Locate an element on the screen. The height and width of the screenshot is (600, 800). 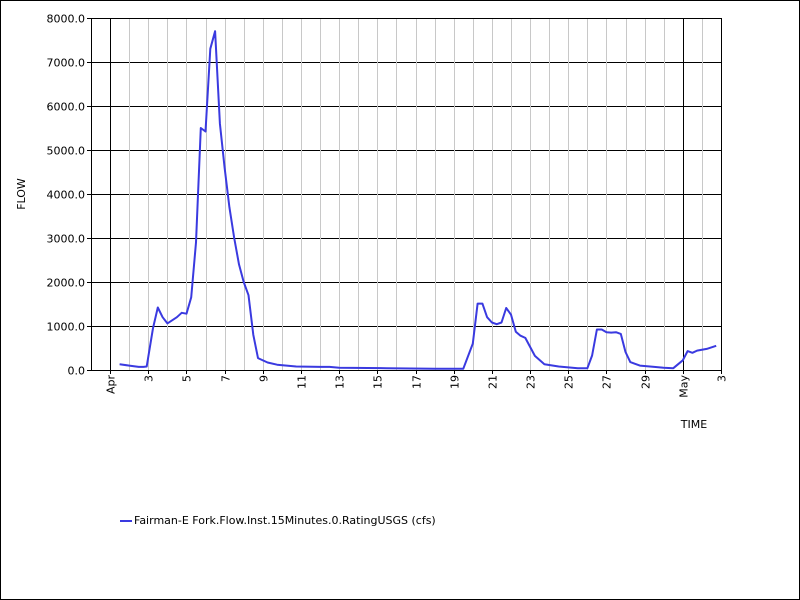
x-tick-label: 17 is located at coordinates (417, 382).